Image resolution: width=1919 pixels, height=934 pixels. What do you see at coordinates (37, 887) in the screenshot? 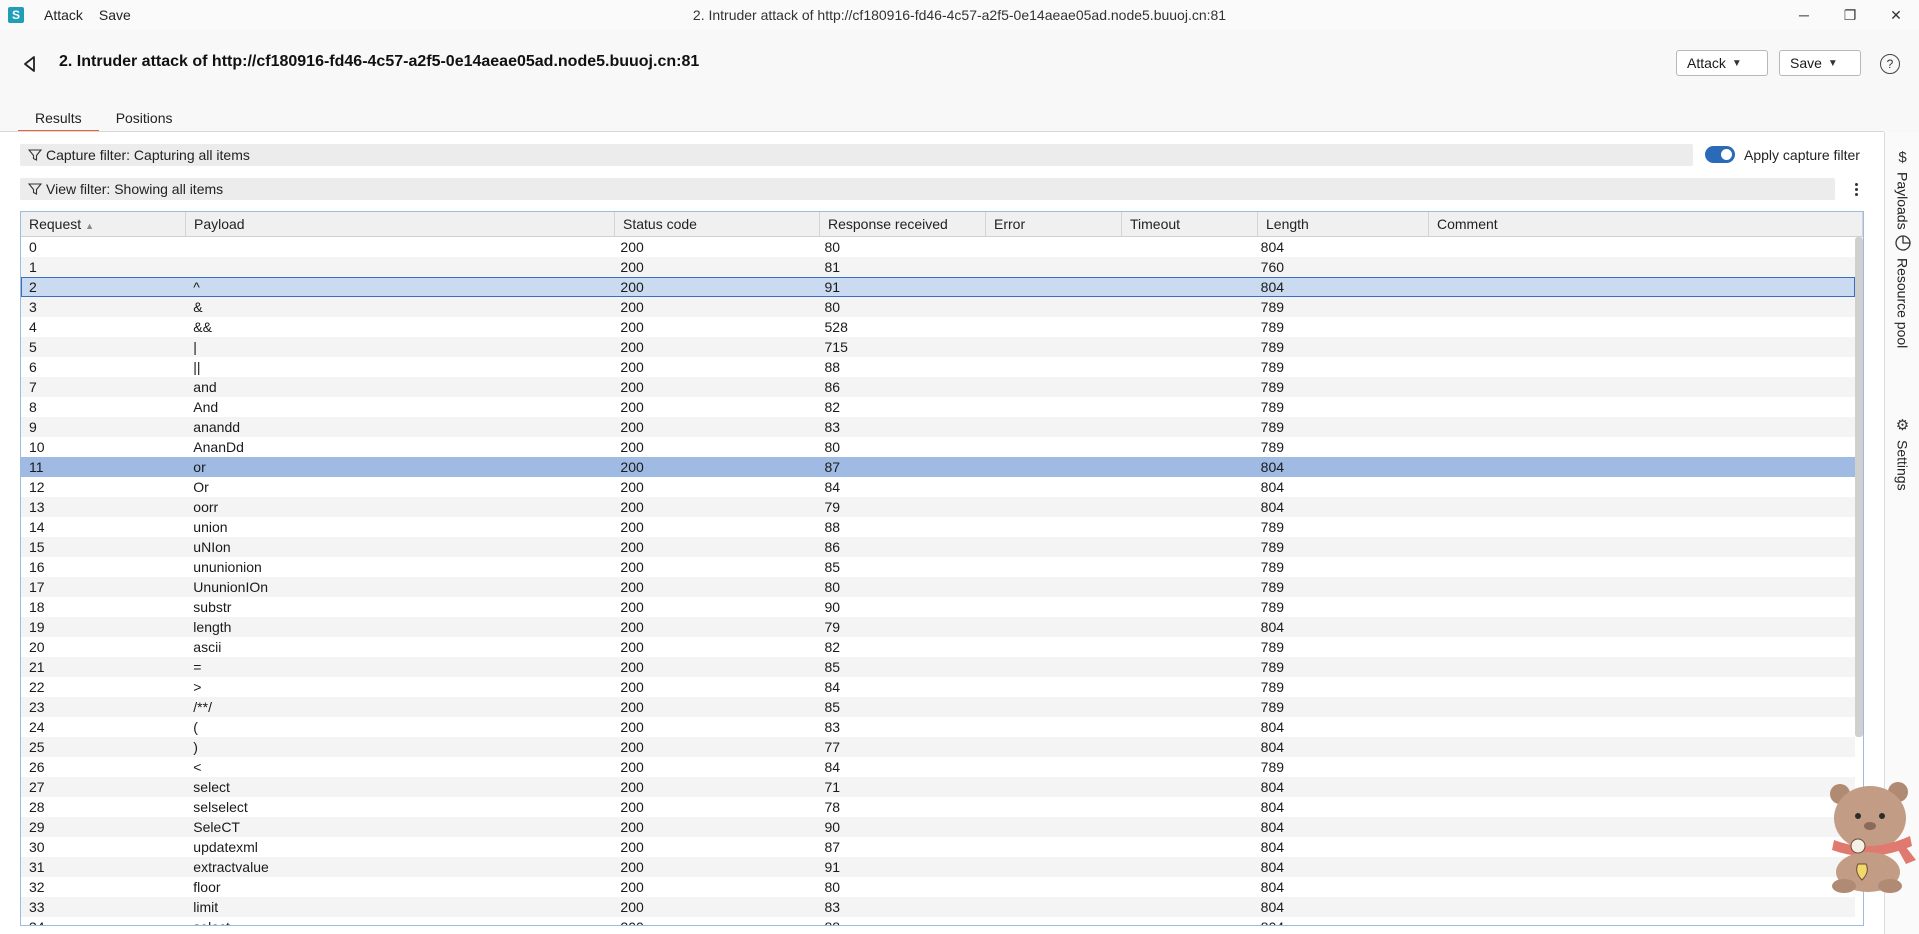
I see `cell-request: 32` at bounding box center [37, 887].